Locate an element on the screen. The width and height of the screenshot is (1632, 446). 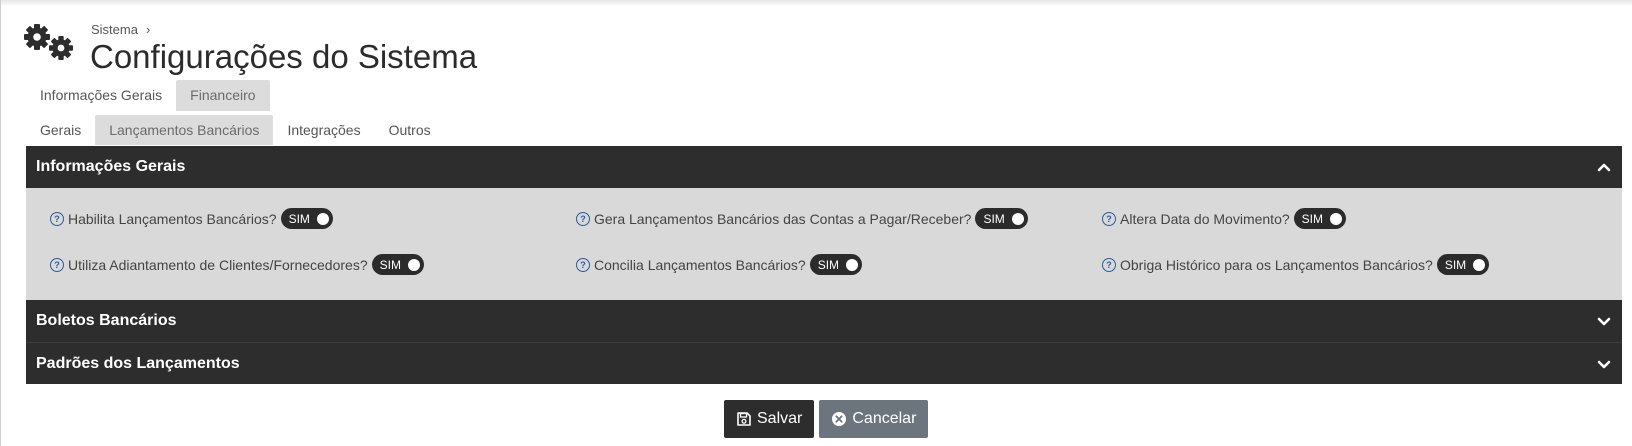
chevron-right-icon: › is located at coordinates (148, 29).